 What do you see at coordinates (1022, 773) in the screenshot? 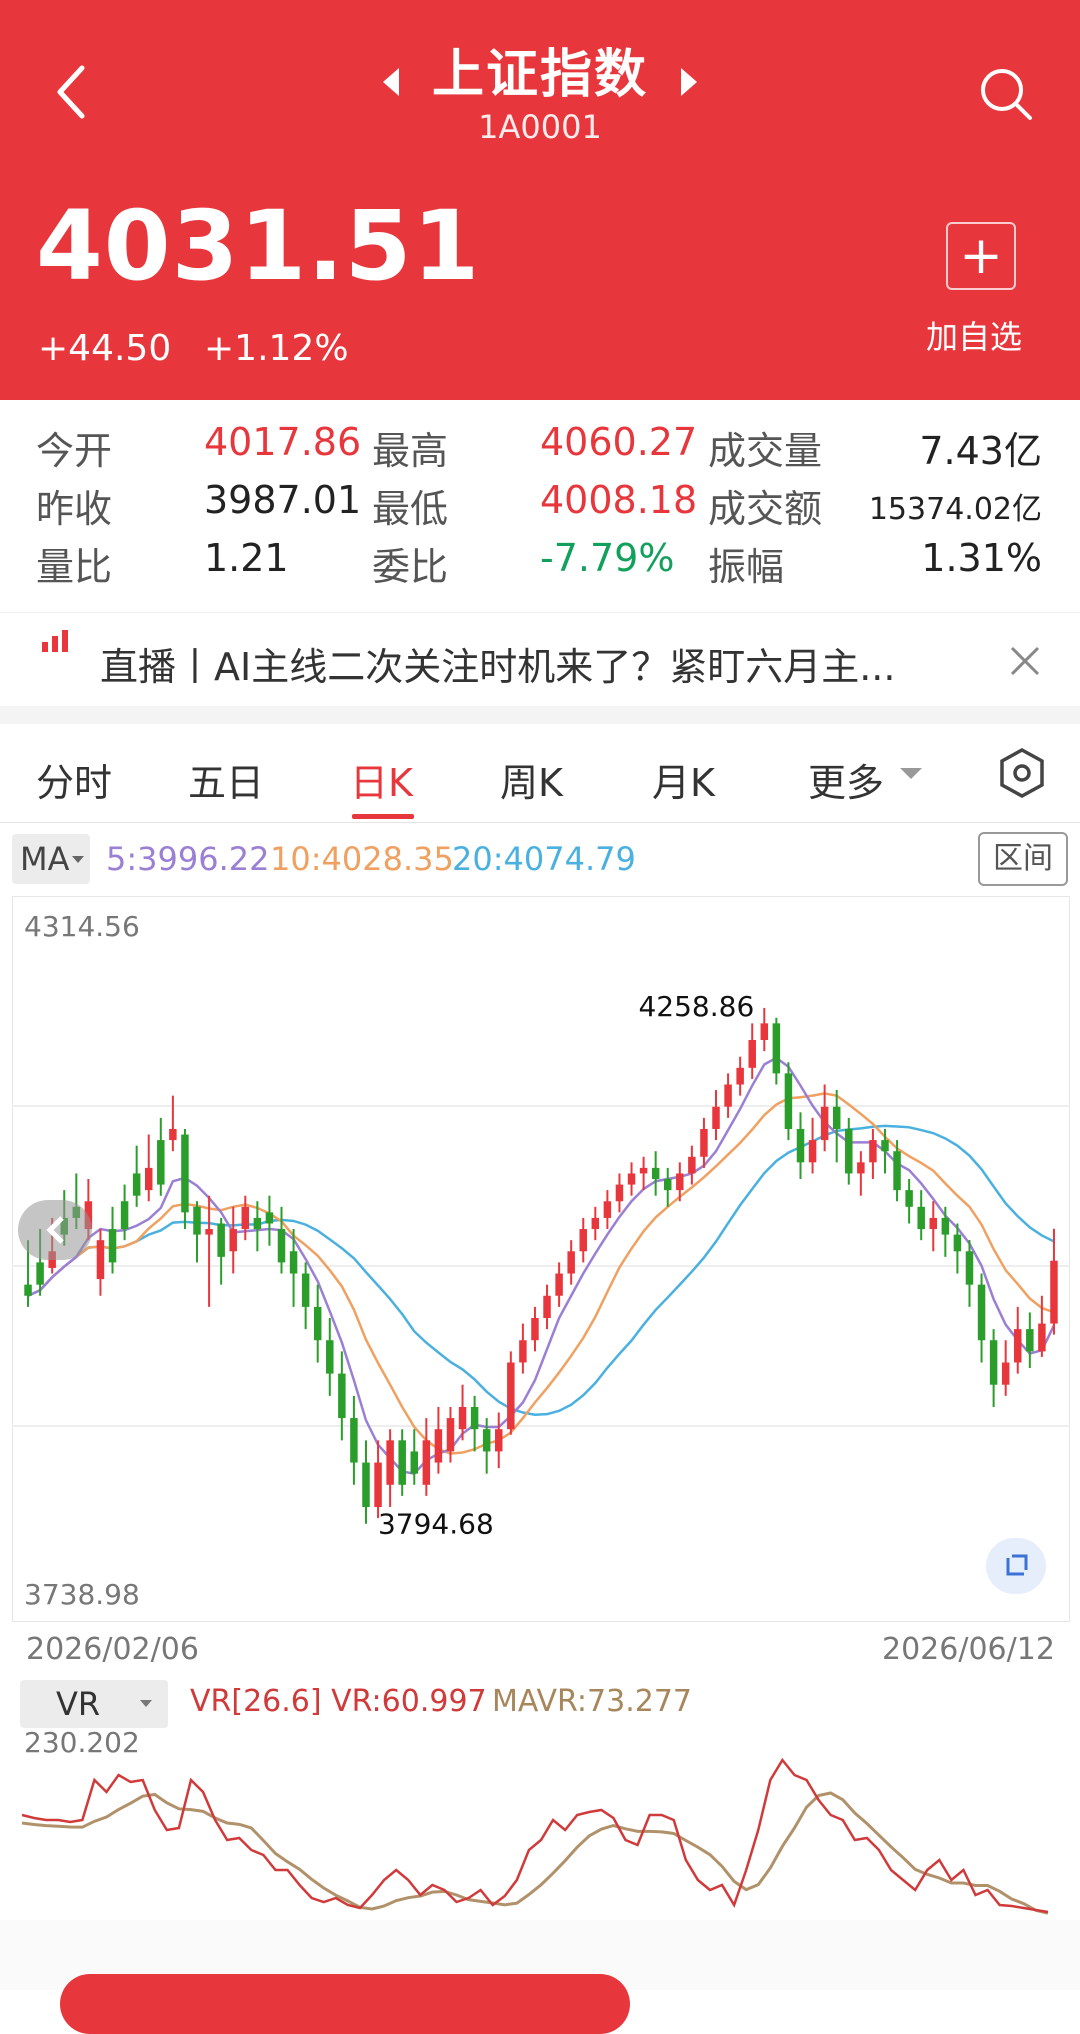
I see `settings-icon` at bounding box center [1022, 773].